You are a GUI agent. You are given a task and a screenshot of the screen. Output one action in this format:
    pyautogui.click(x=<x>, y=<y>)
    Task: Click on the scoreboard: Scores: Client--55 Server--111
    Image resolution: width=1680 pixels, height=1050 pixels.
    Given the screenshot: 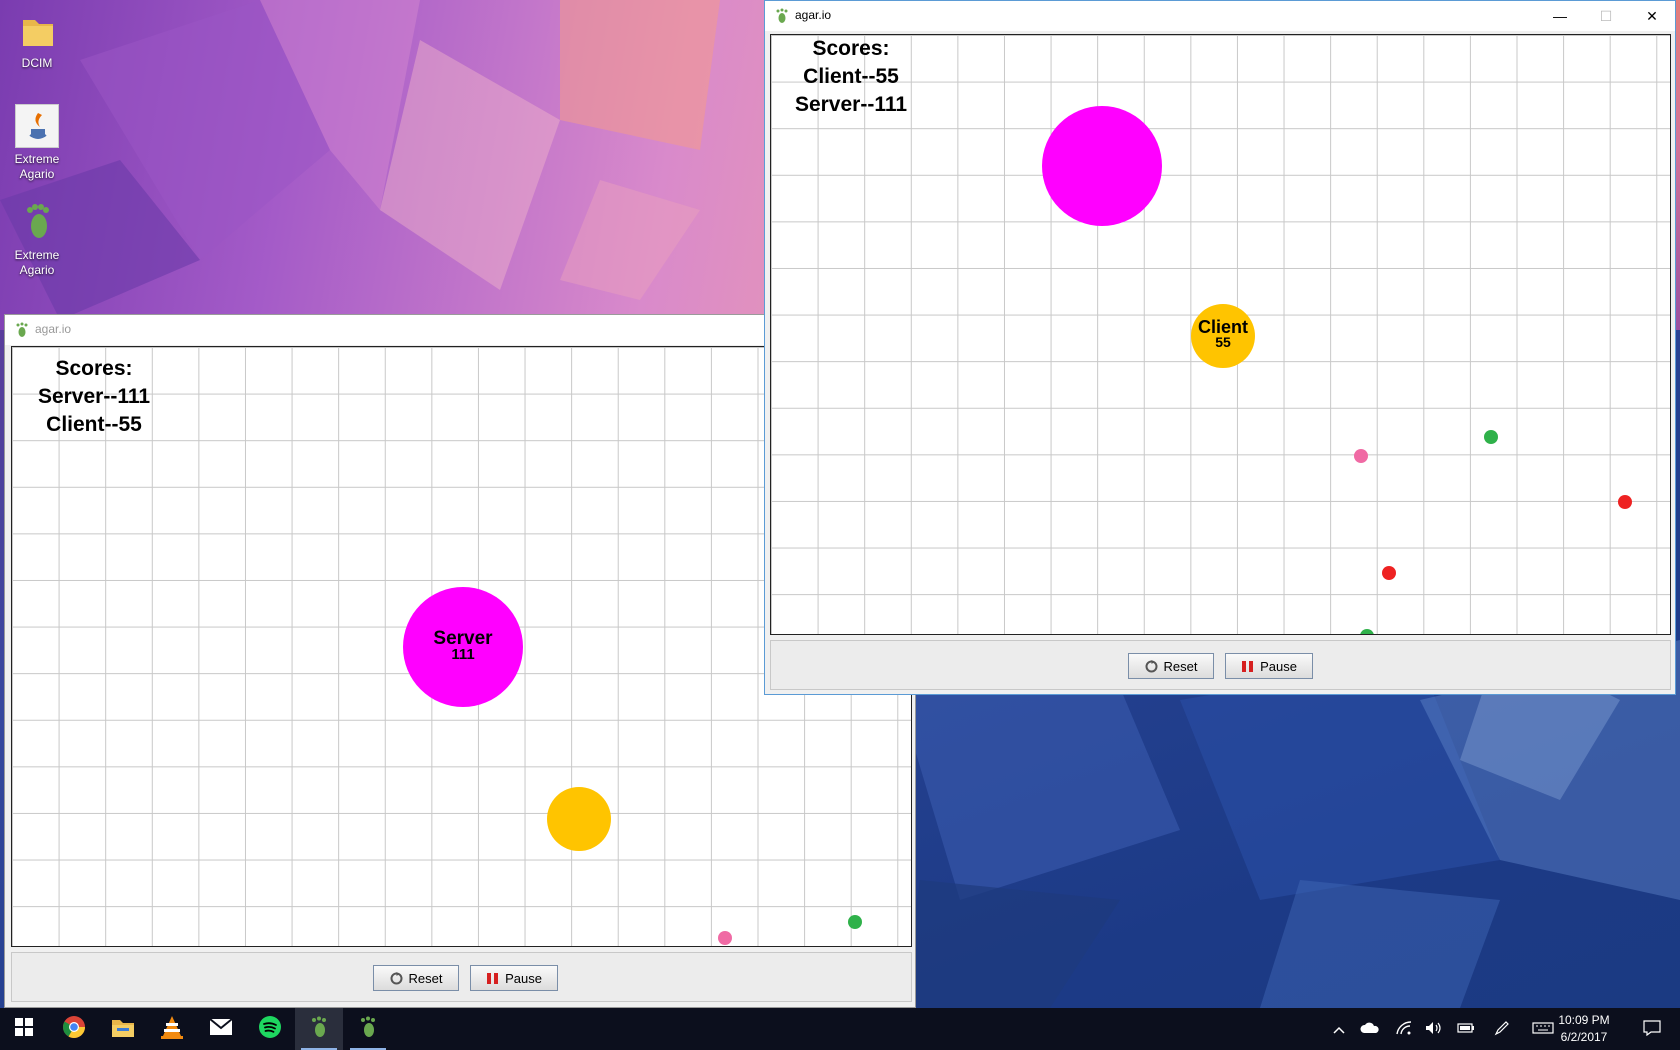 What is the action you would take?
    pyautogui.click(x=851, y=77)
    